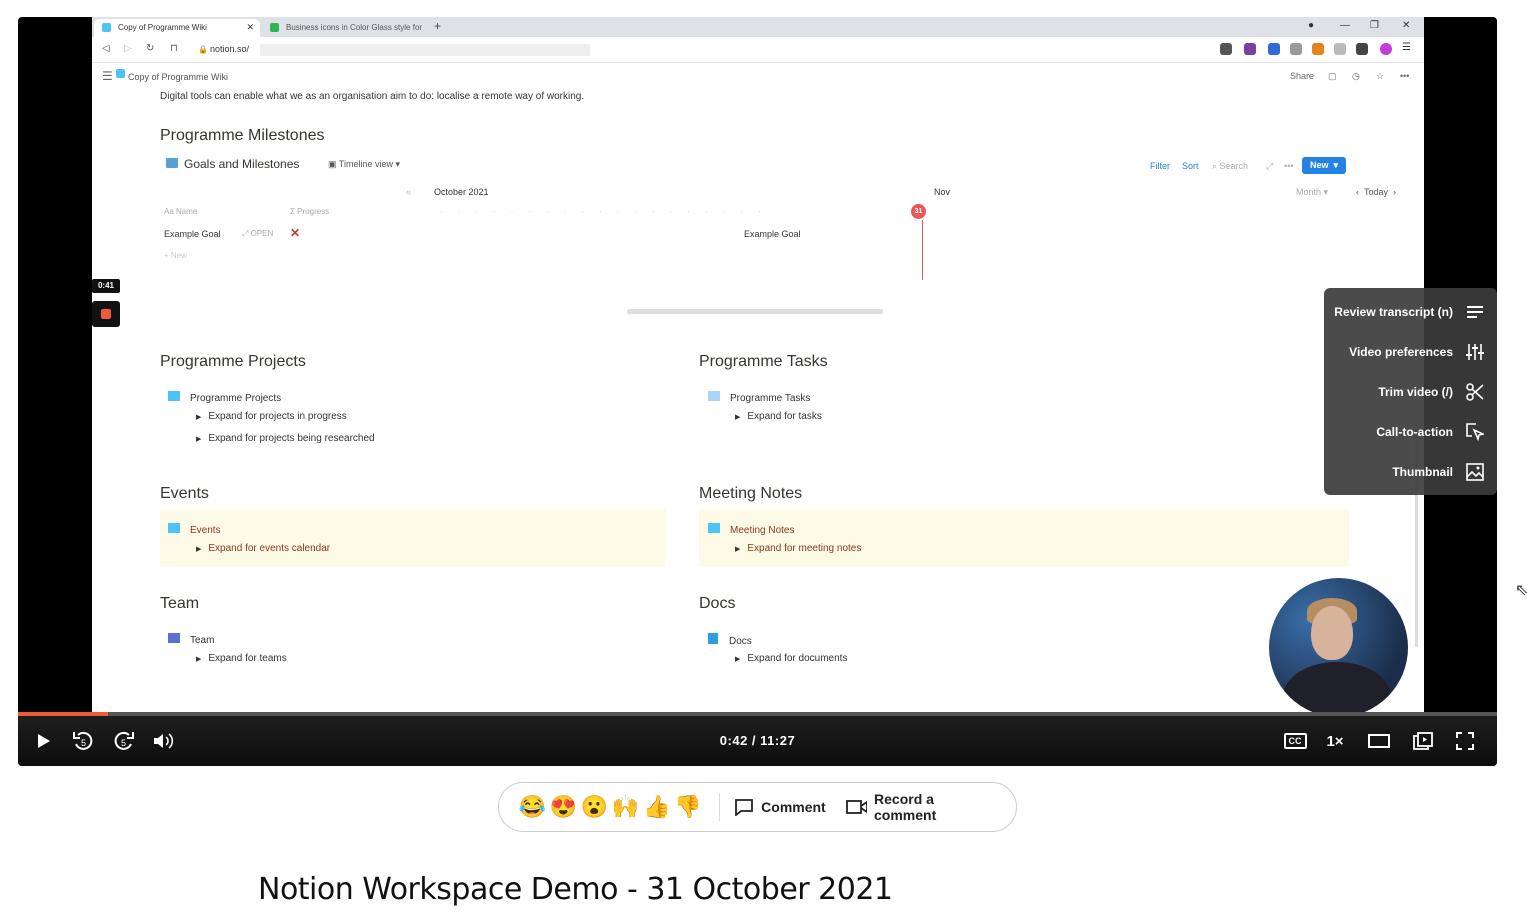  What do you see at coordinates (106, 286) in the screenshot?
I see `recording-timer: 0:41` at bounding box center [106, 286].